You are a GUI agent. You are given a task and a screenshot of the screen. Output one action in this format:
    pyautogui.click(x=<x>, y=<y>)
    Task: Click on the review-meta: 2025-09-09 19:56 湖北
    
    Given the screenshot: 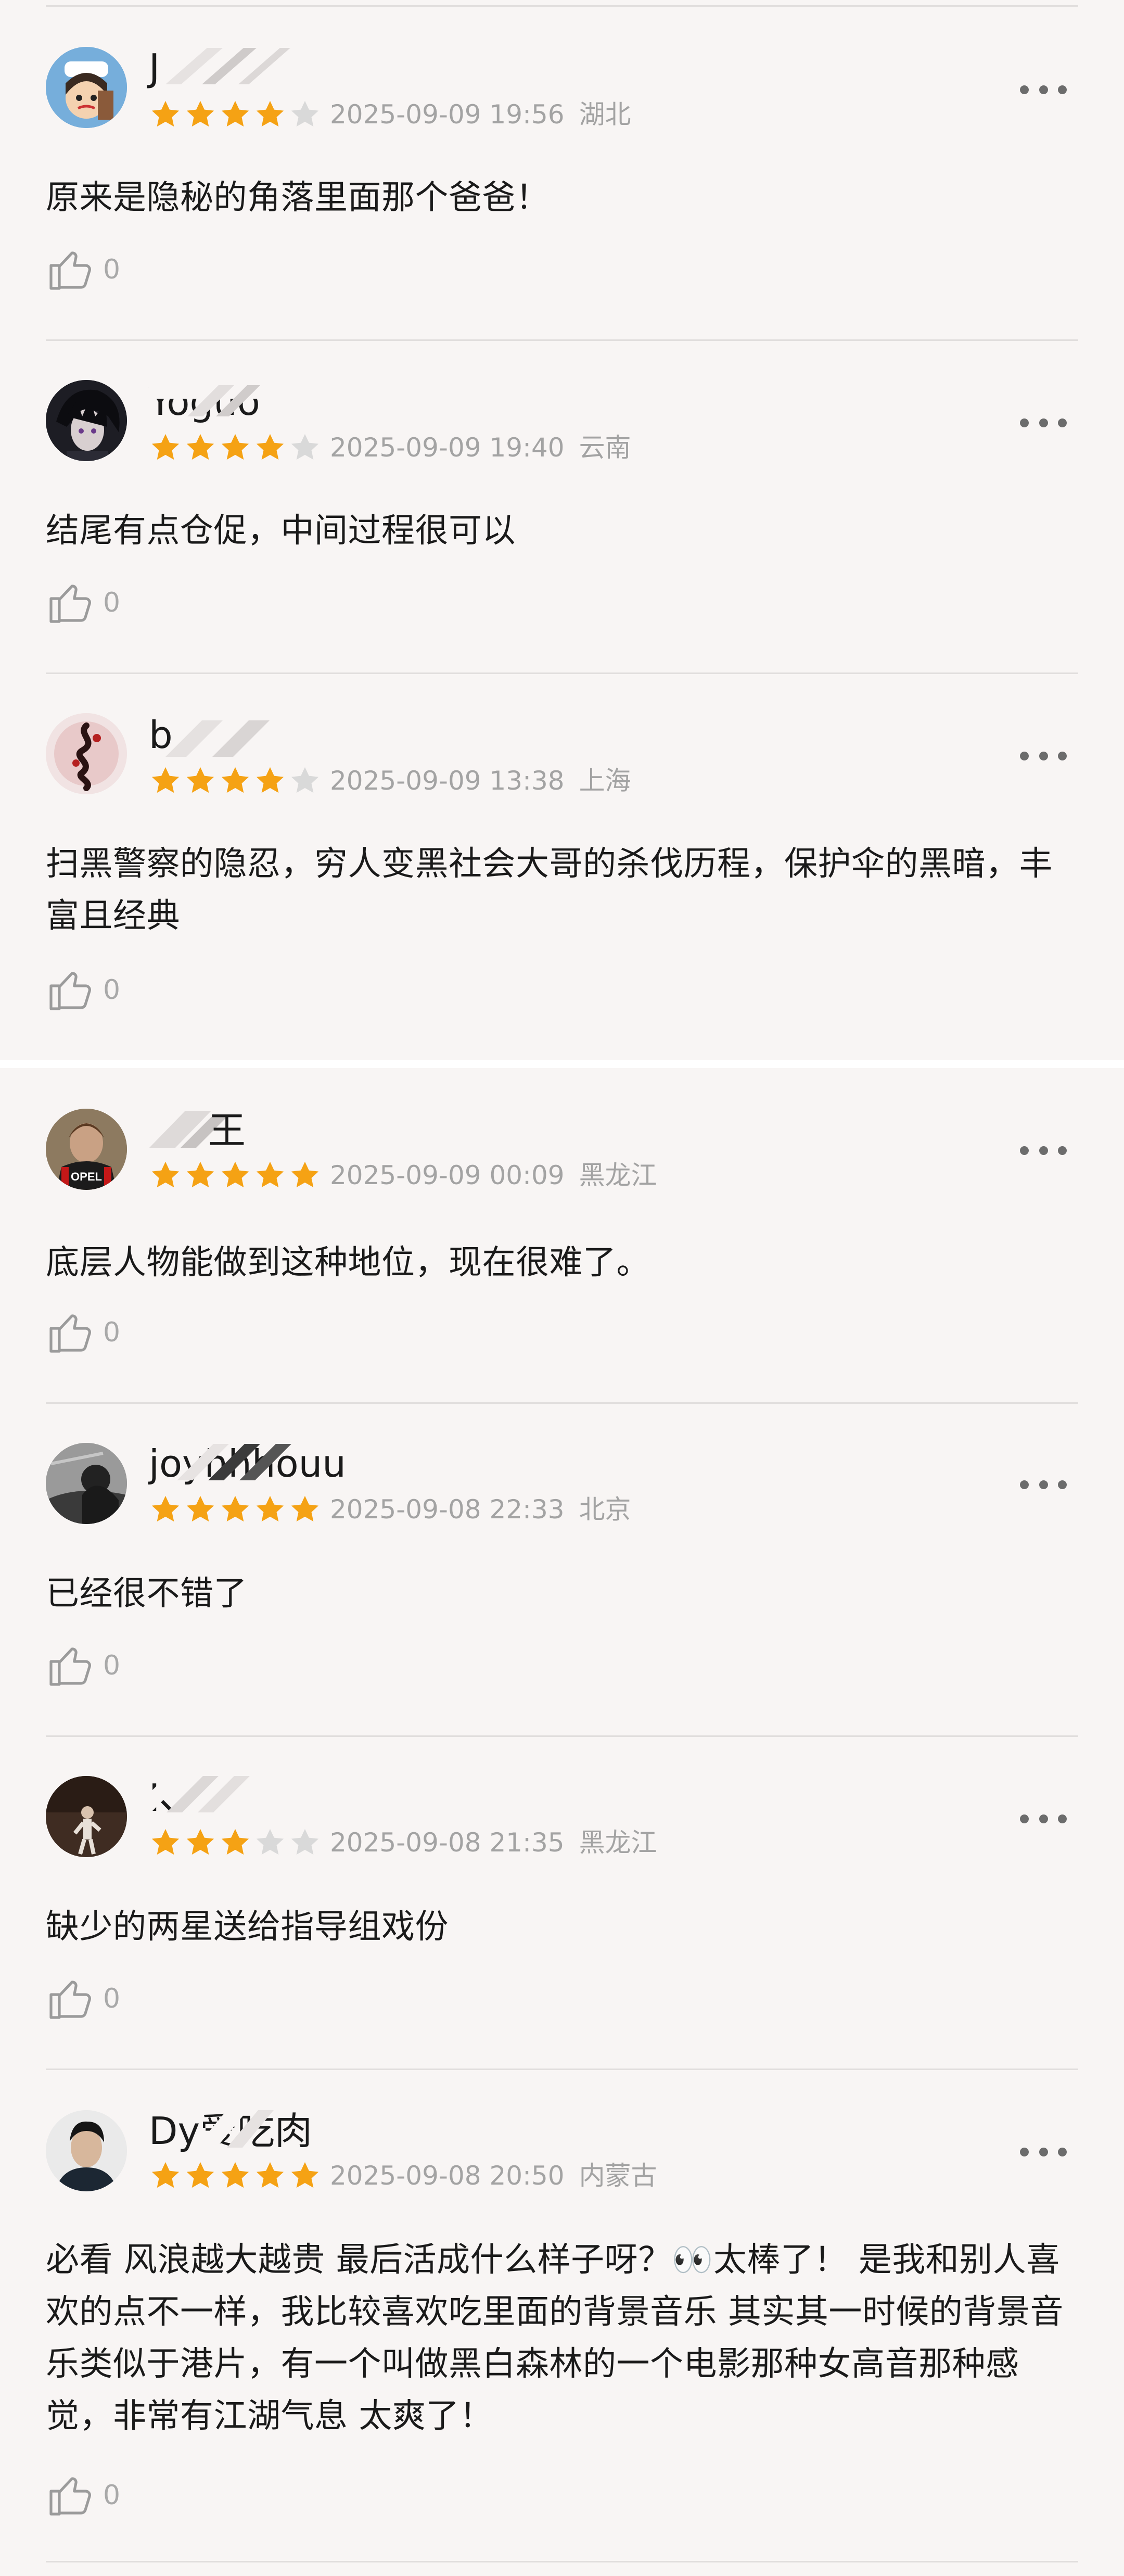 What is the action you would take?
    pyautogui.click(x=481, y=114)
    